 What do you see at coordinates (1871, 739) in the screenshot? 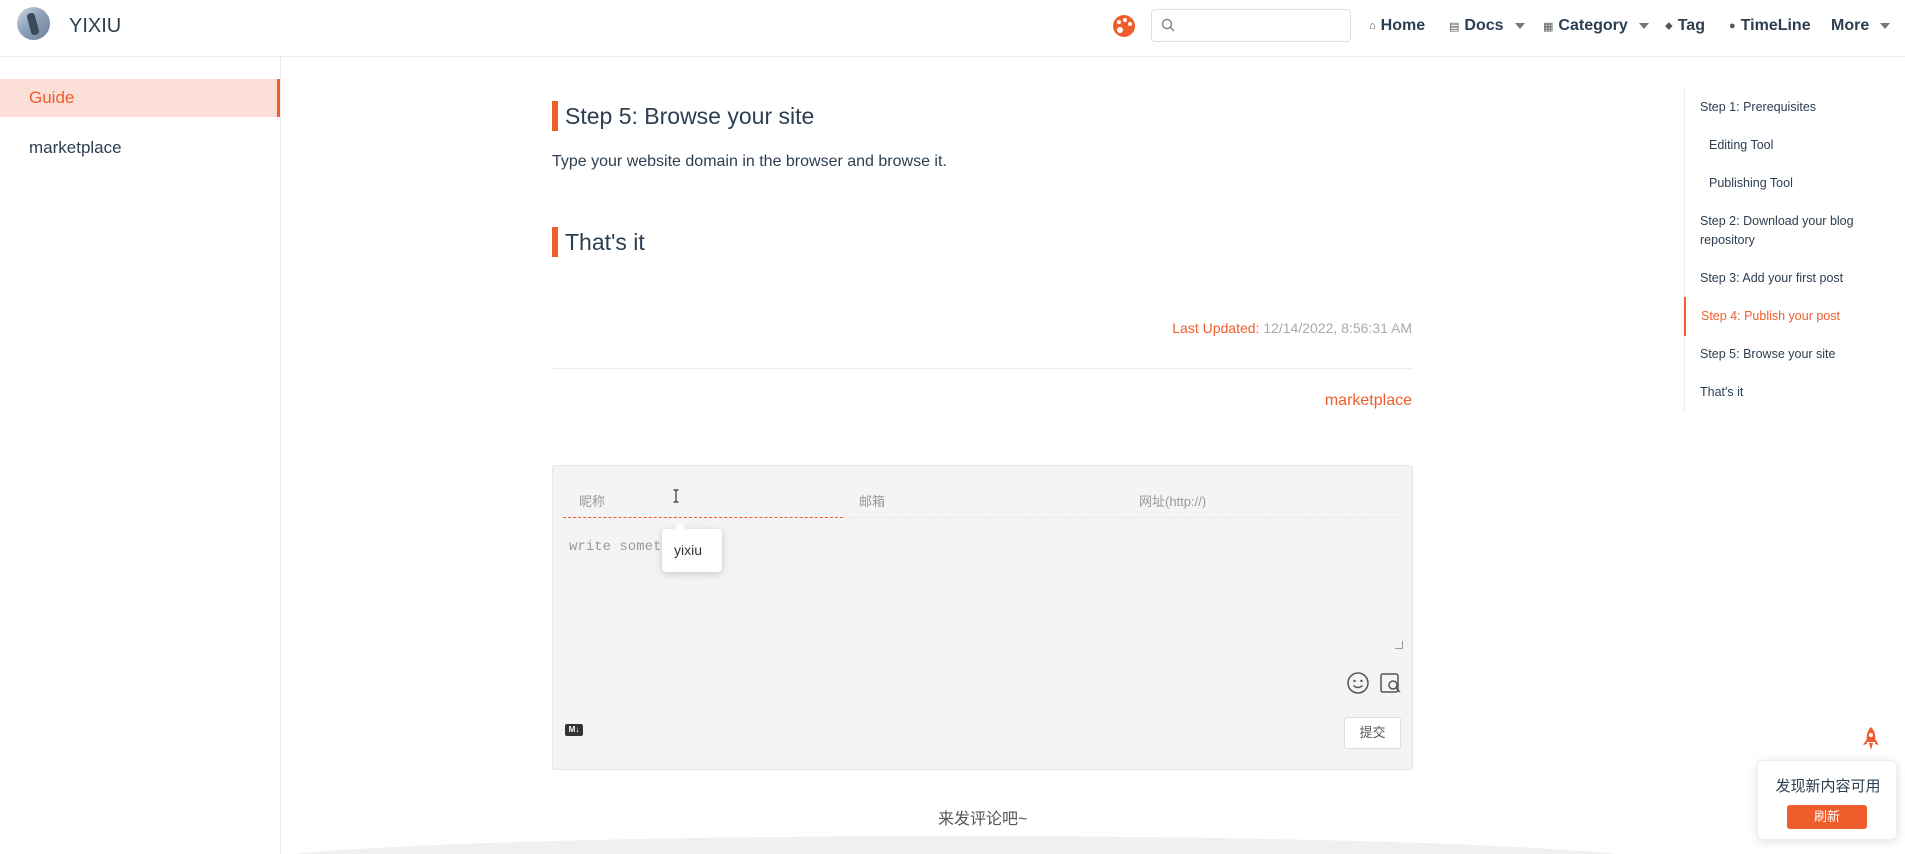
I see `back-to-top-icon` at bounding box center [1871, 739].